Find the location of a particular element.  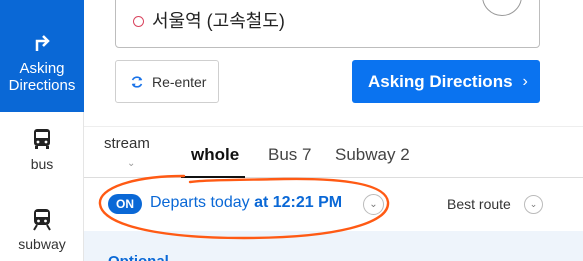

sidebar-item-subway: subway is located at coordinates (42, 233).